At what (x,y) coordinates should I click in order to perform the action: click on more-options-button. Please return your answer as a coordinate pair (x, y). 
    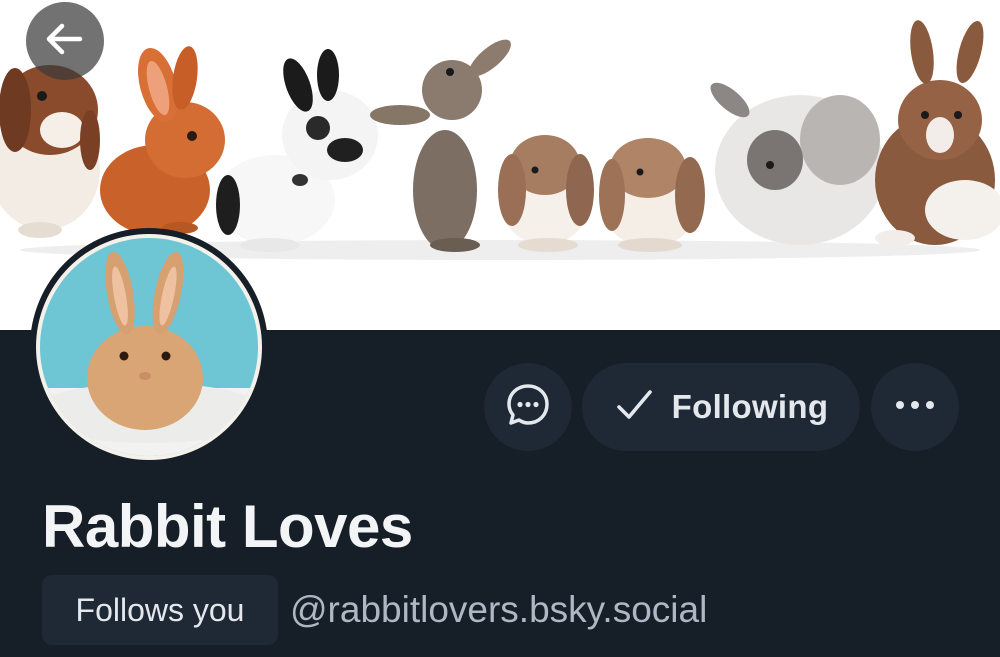
    Looking at the image, I should click on (915, 407).